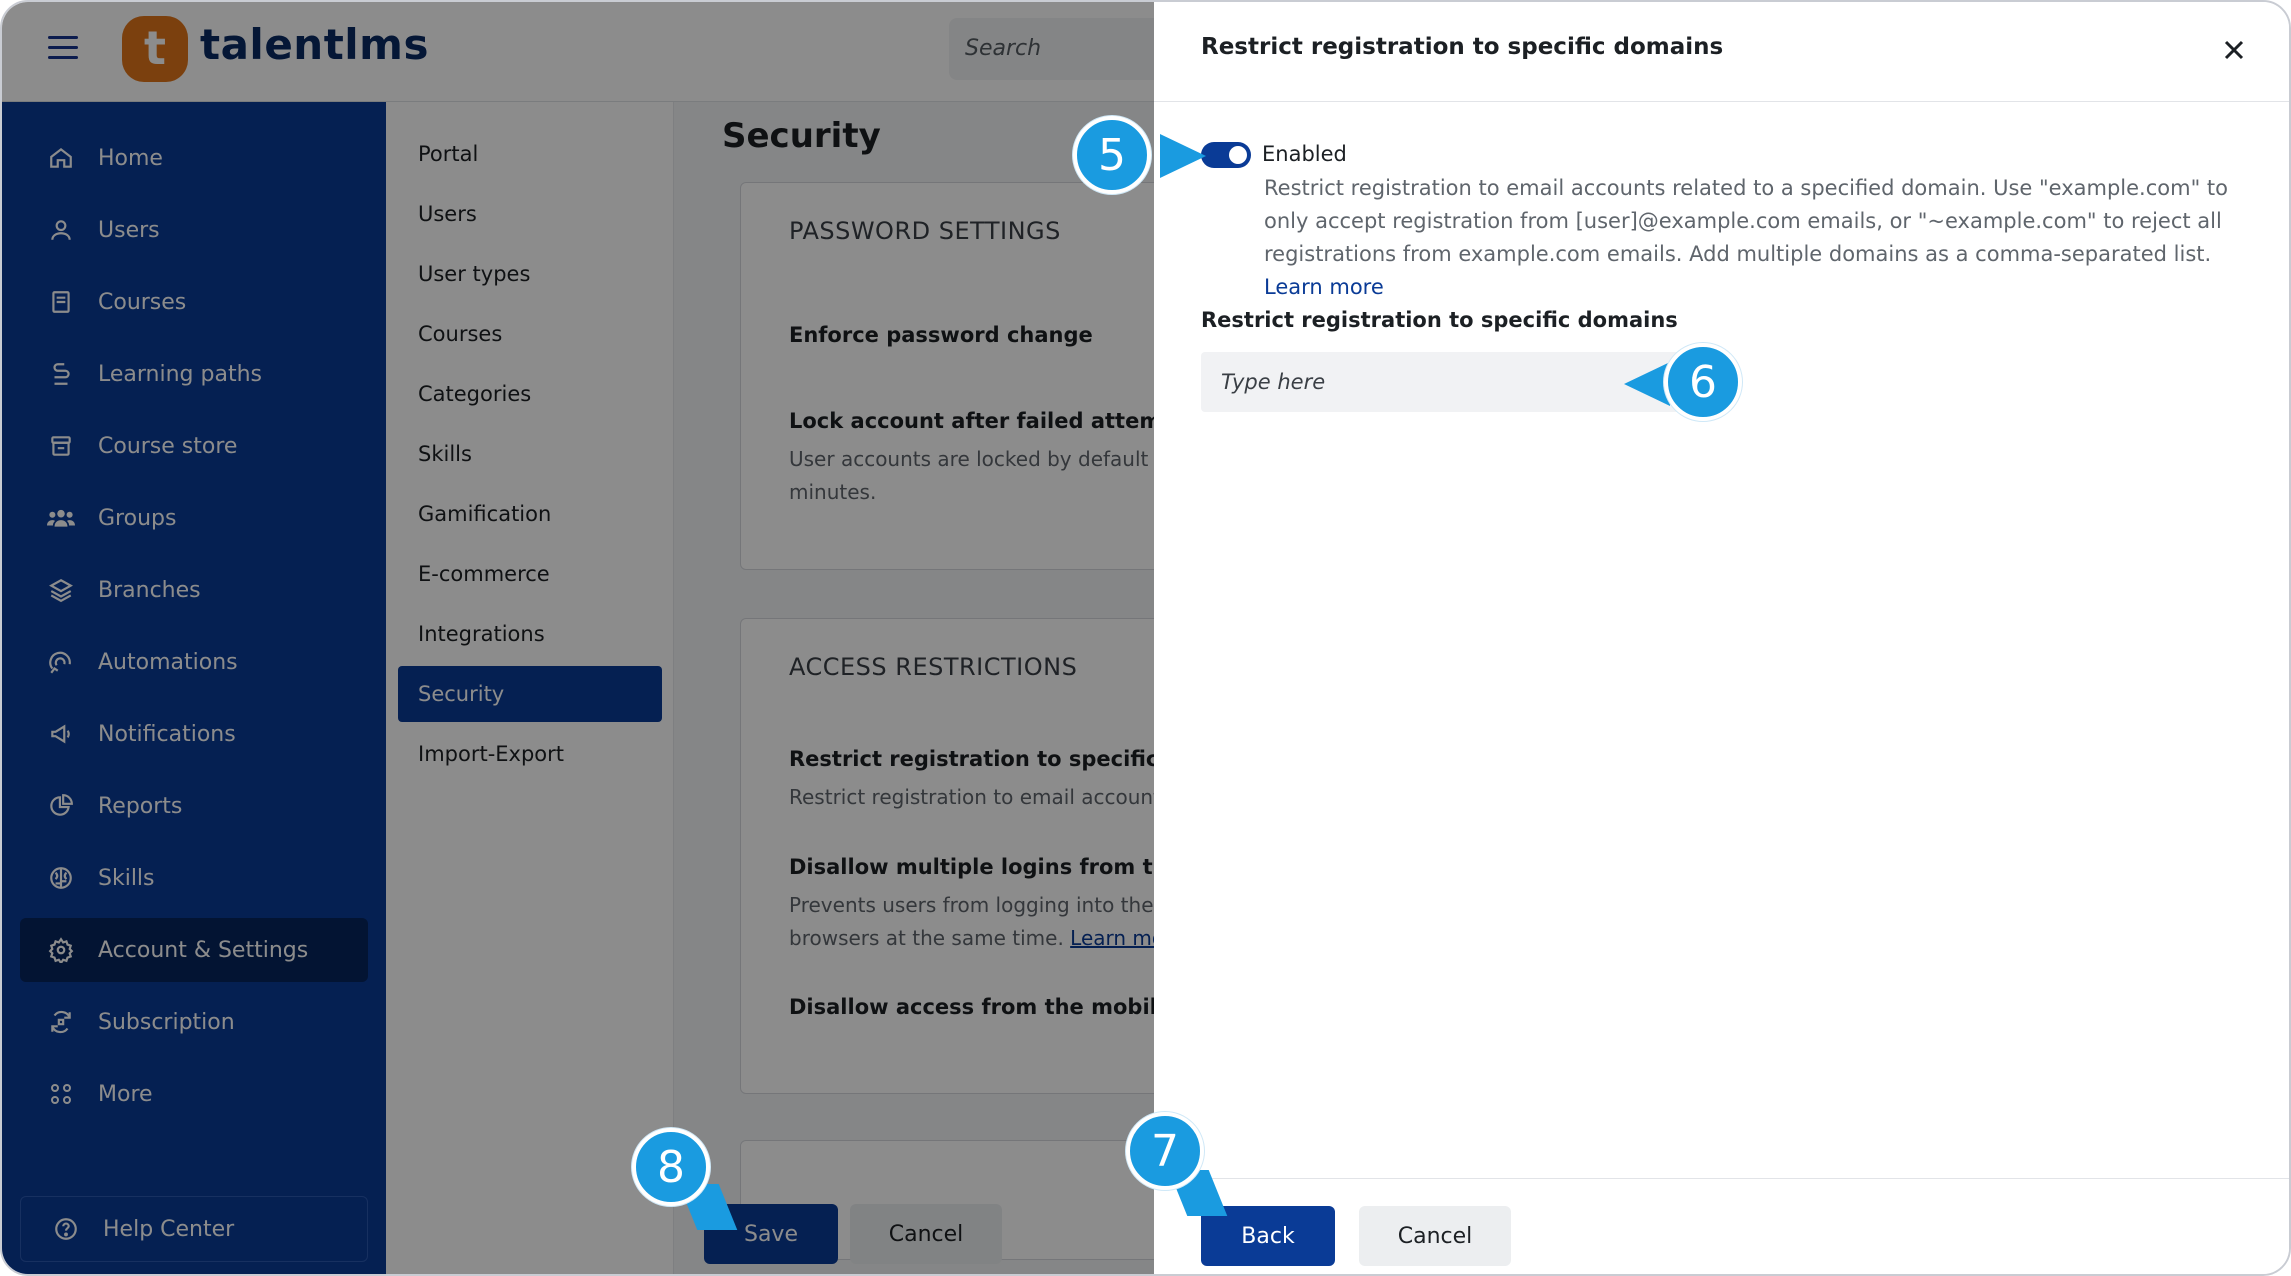  Describe the element at coordinates (2234, 50) in the screenshot. I see `close-icon` at that location.